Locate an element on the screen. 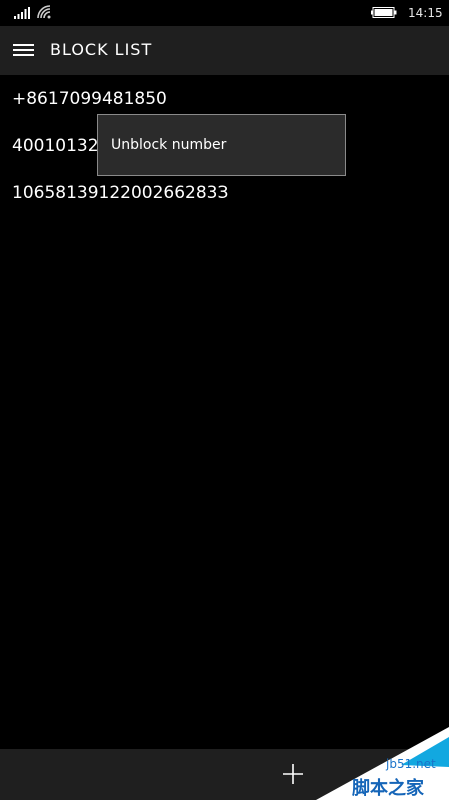 This screenshot has width=449, height=800. list-item: +8617099481850 is located at coordinates (89, 99).